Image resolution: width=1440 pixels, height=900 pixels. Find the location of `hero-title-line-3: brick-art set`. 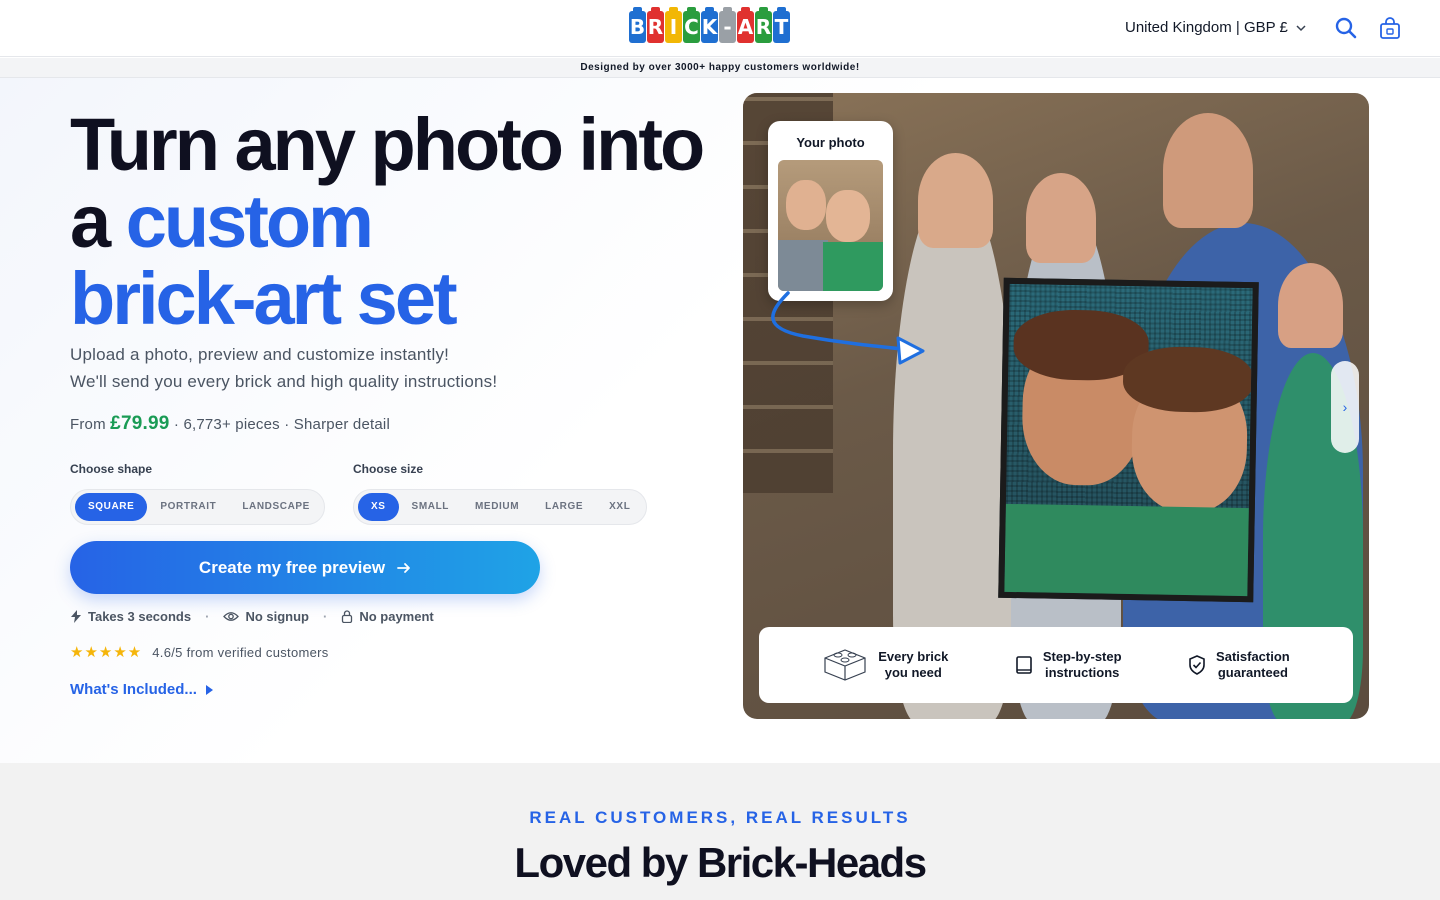

hero-title-line-3: brick-art set is located at coordinates (264, 298).